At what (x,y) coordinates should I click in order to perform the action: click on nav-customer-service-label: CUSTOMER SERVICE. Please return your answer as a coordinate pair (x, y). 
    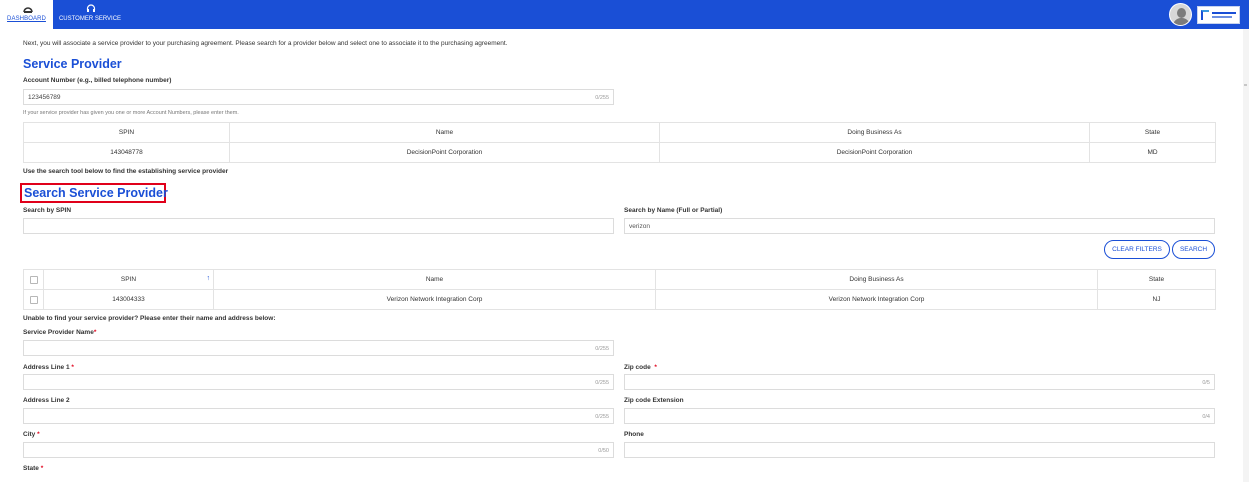
    Looking at the image, I should click on (90, 19).